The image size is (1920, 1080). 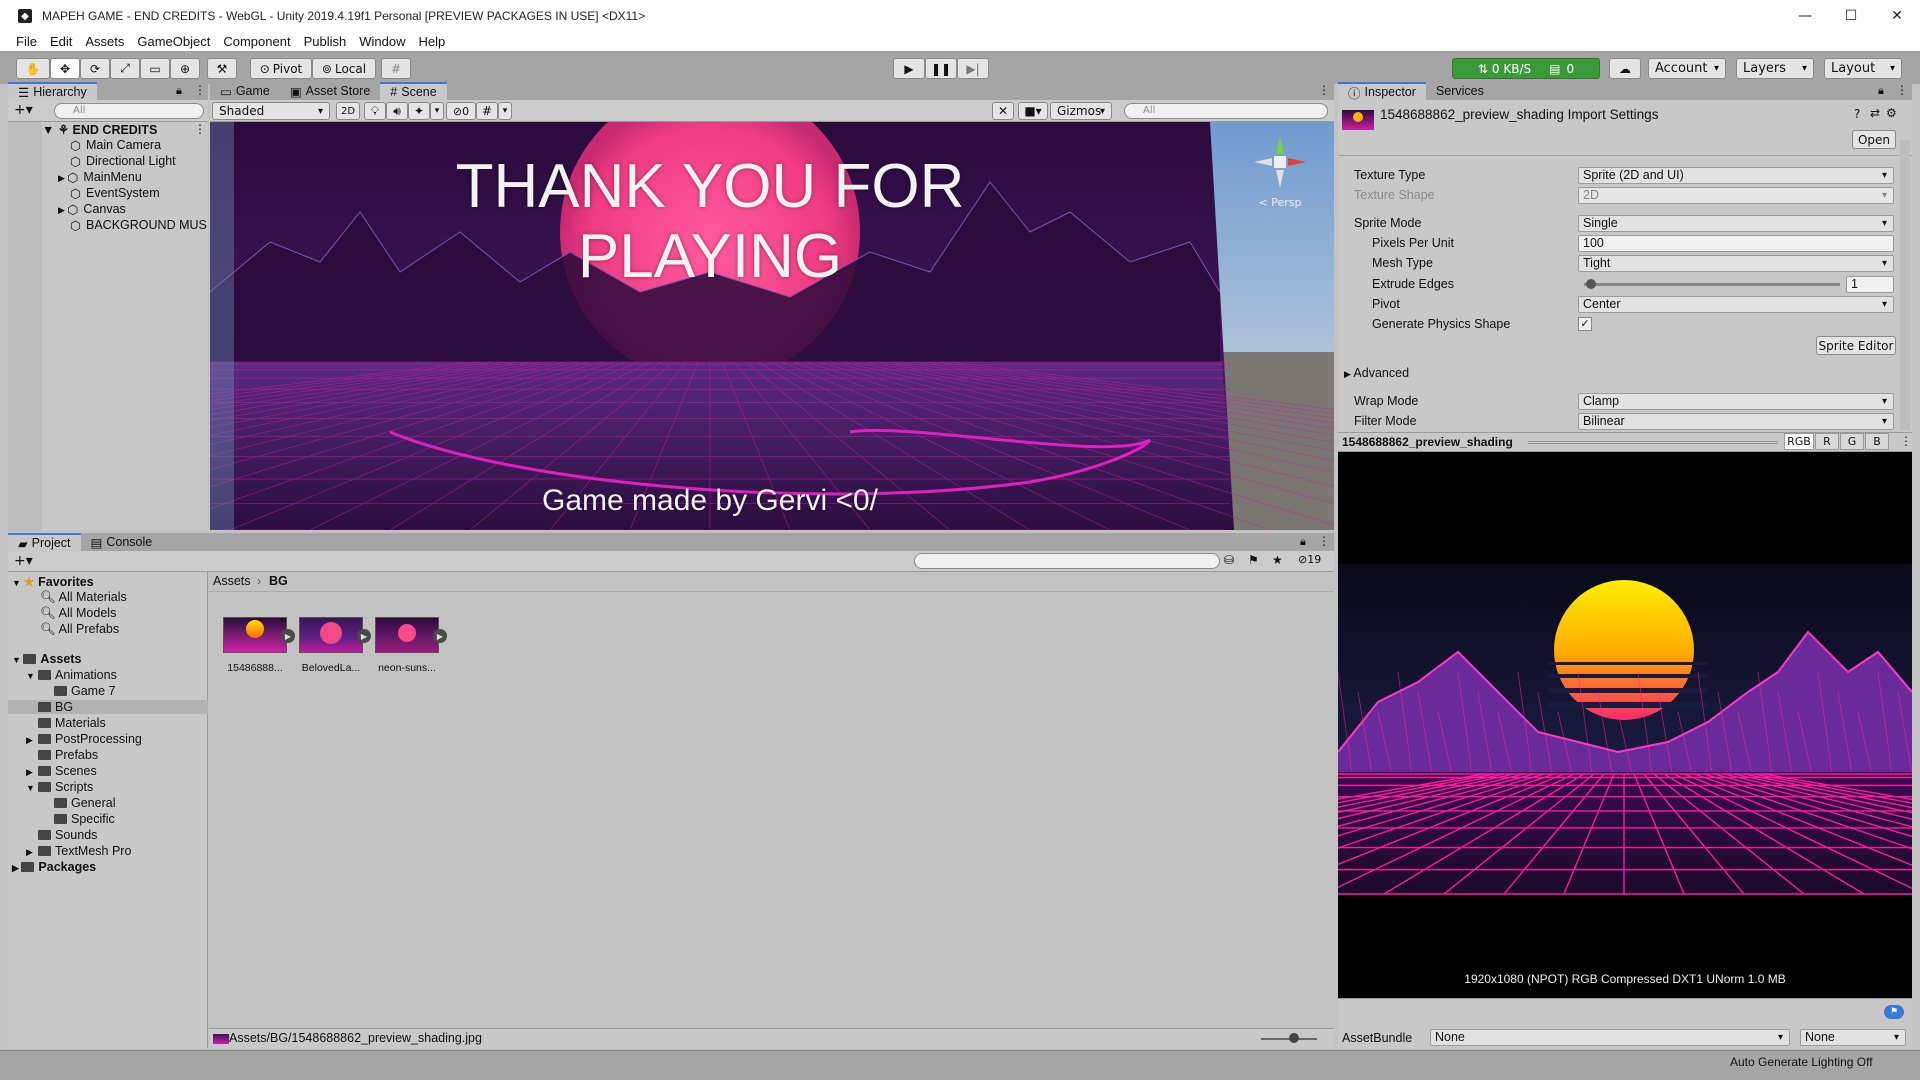 I want to click on search-by-type-icon: ⛁, so click(x=1229, y=560).